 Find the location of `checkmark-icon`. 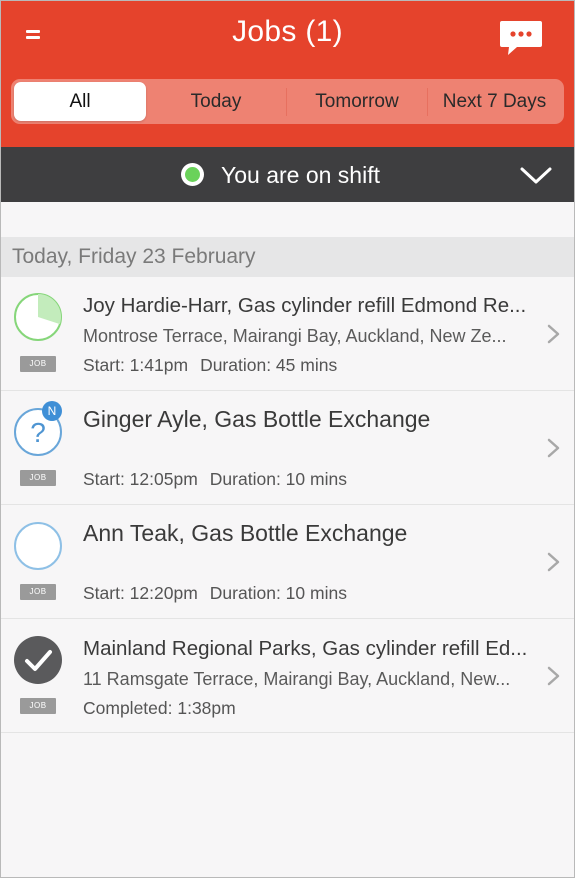

checkmark-icon is located at coordinates (38, 660).